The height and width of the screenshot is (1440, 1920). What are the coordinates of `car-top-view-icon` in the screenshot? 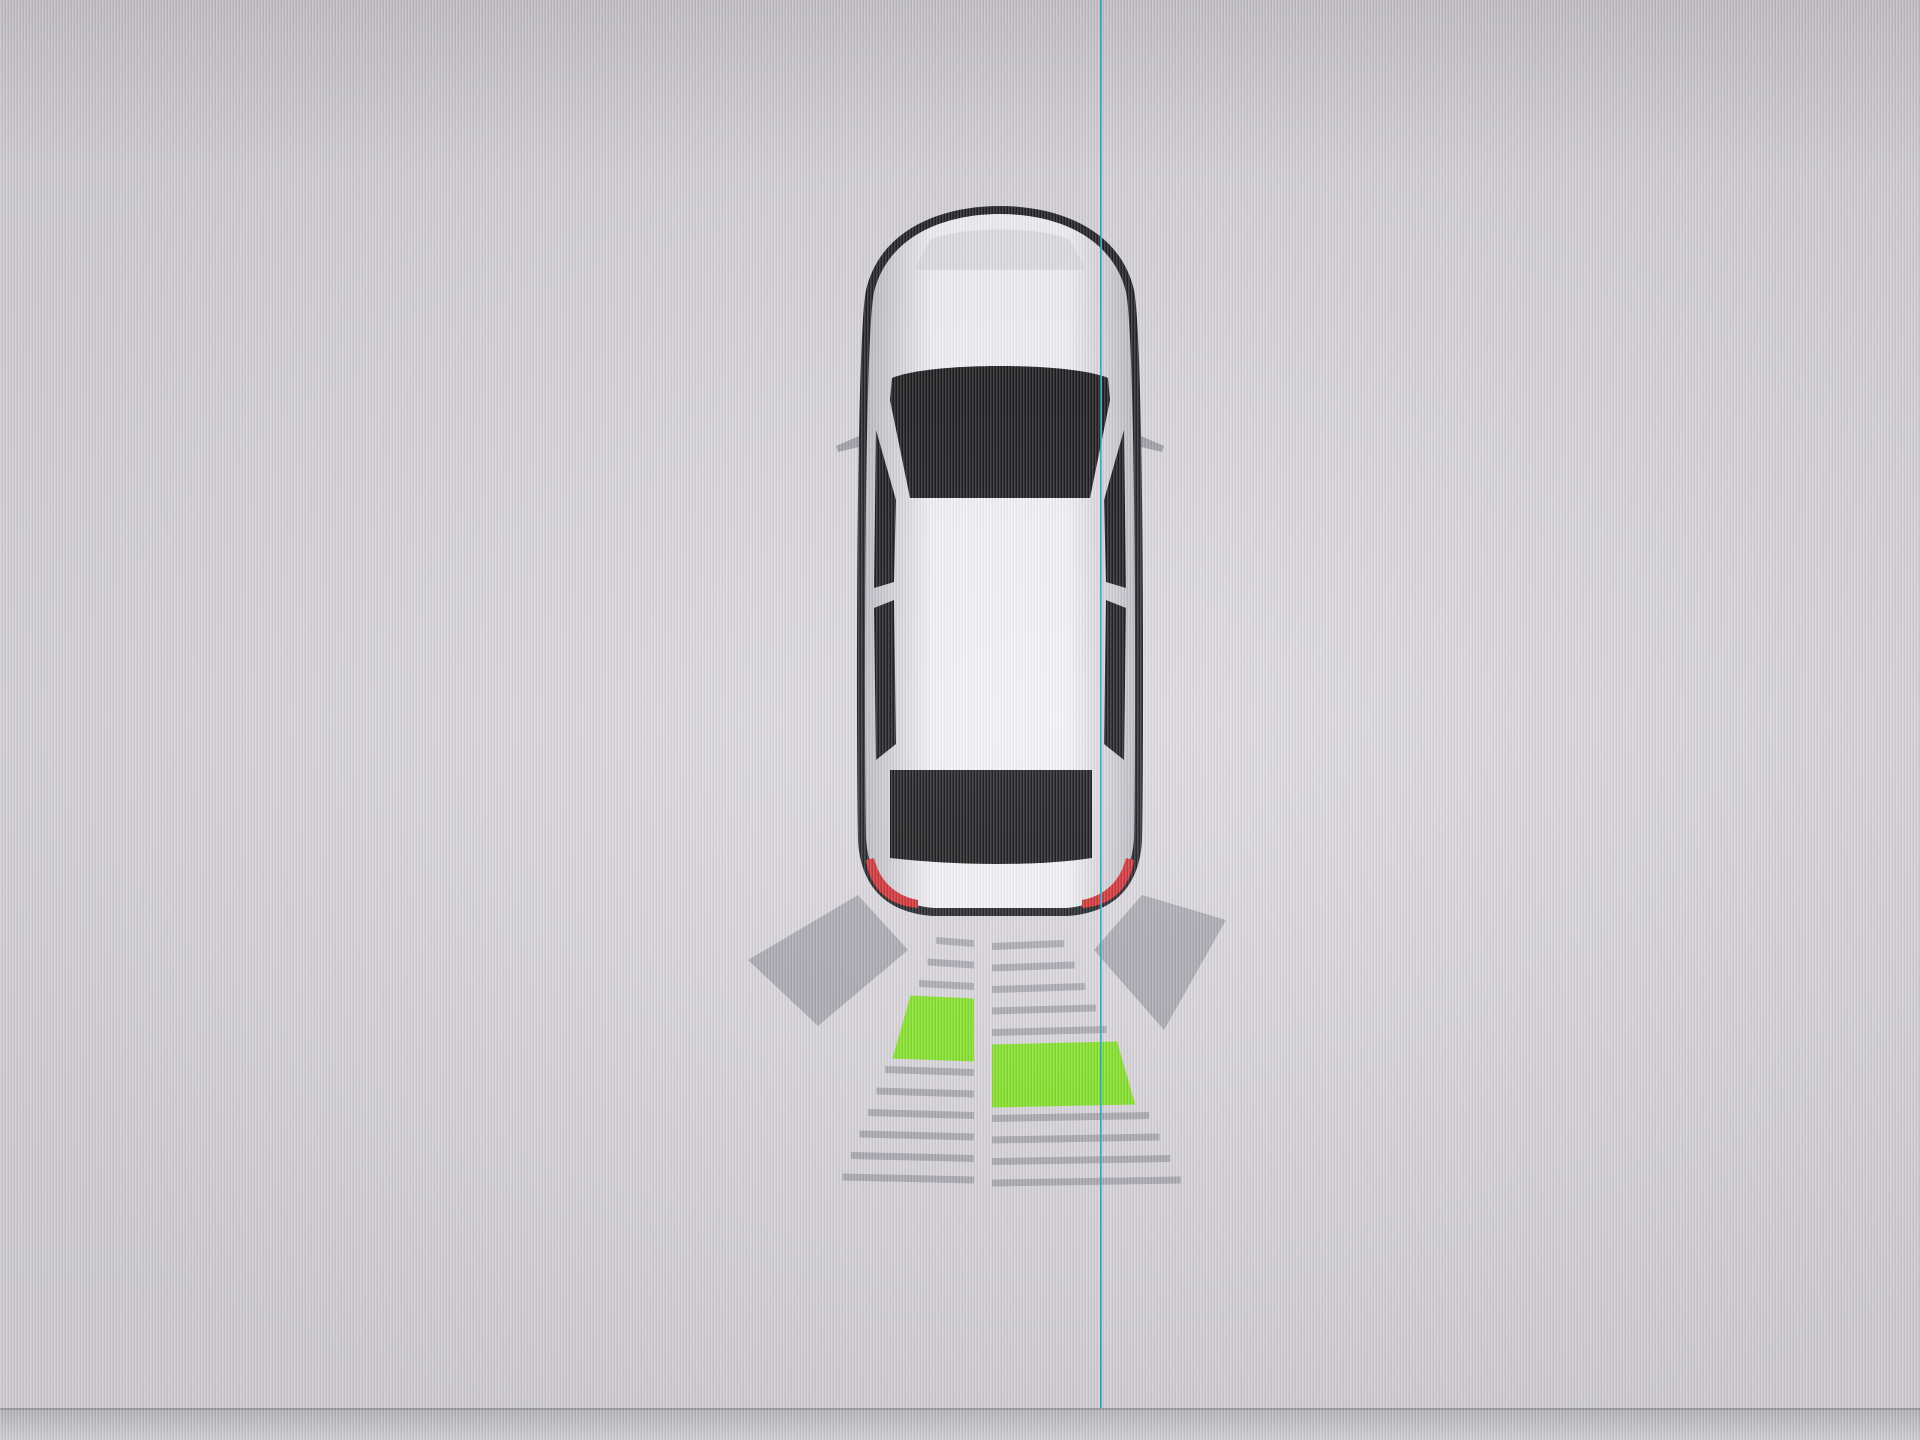 It's located at (1000, 561).